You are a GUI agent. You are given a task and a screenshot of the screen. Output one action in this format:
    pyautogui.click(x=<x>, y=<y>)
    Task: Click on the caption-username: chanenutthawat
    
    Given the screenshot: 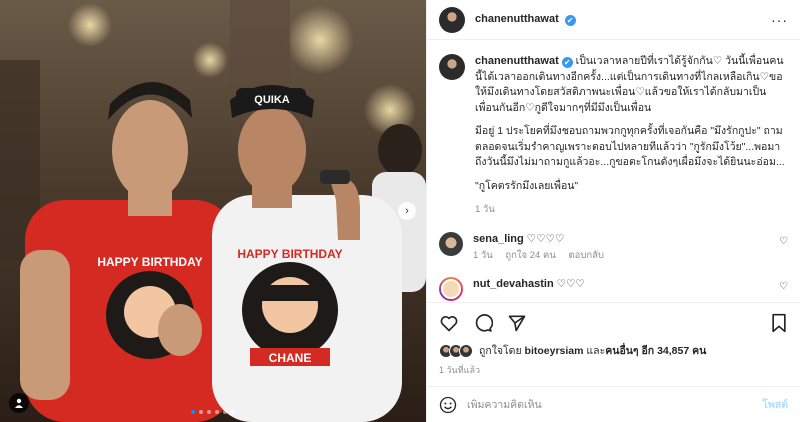 What is the action you would take?
    pyautogui.click(x=517, y=61)
    